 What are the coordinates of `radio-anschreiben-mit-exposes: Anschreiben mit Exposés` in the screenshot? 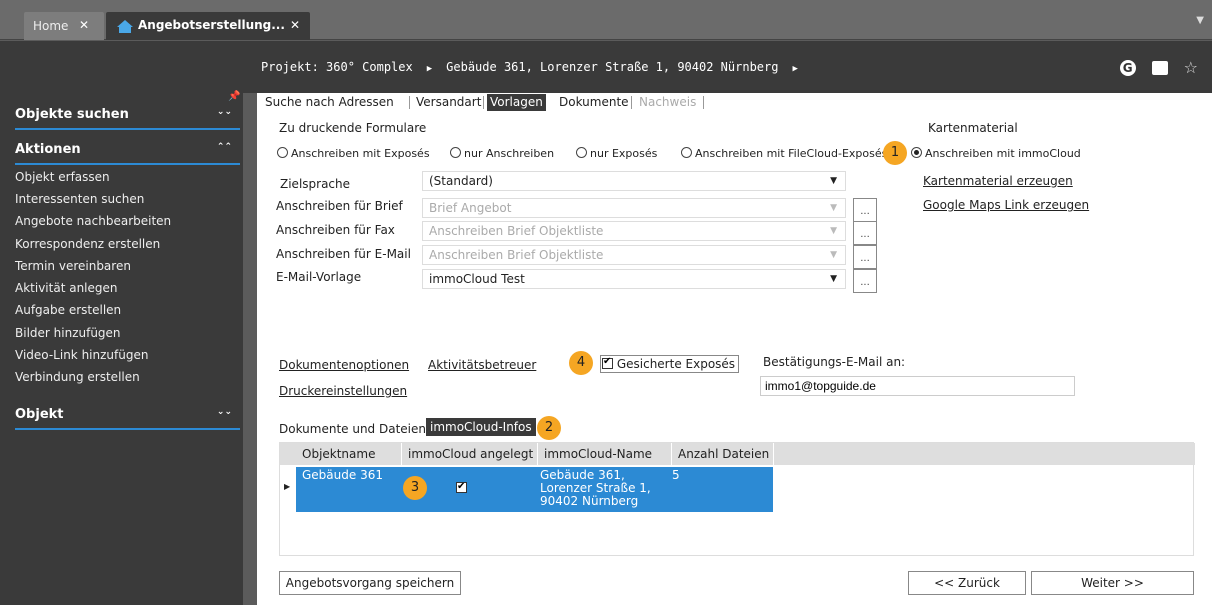 It's located at (353, 153).